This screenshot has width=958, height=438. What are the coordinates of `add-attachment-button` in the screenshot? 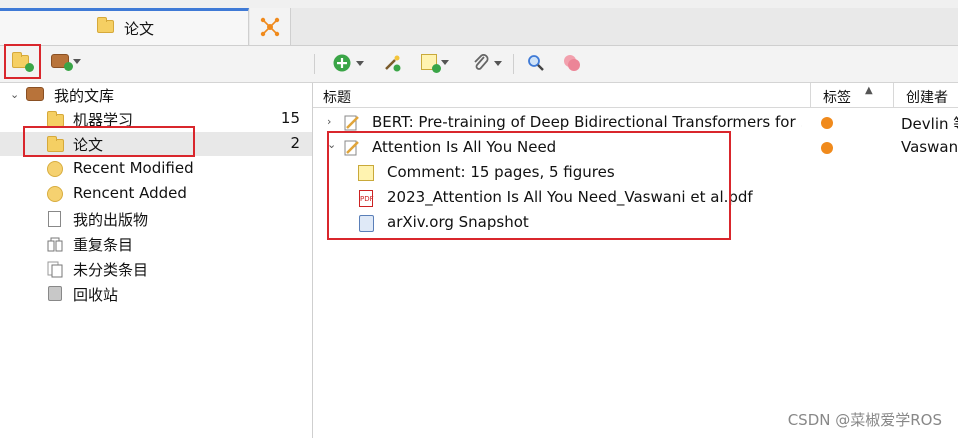 It's located at (487, 63).